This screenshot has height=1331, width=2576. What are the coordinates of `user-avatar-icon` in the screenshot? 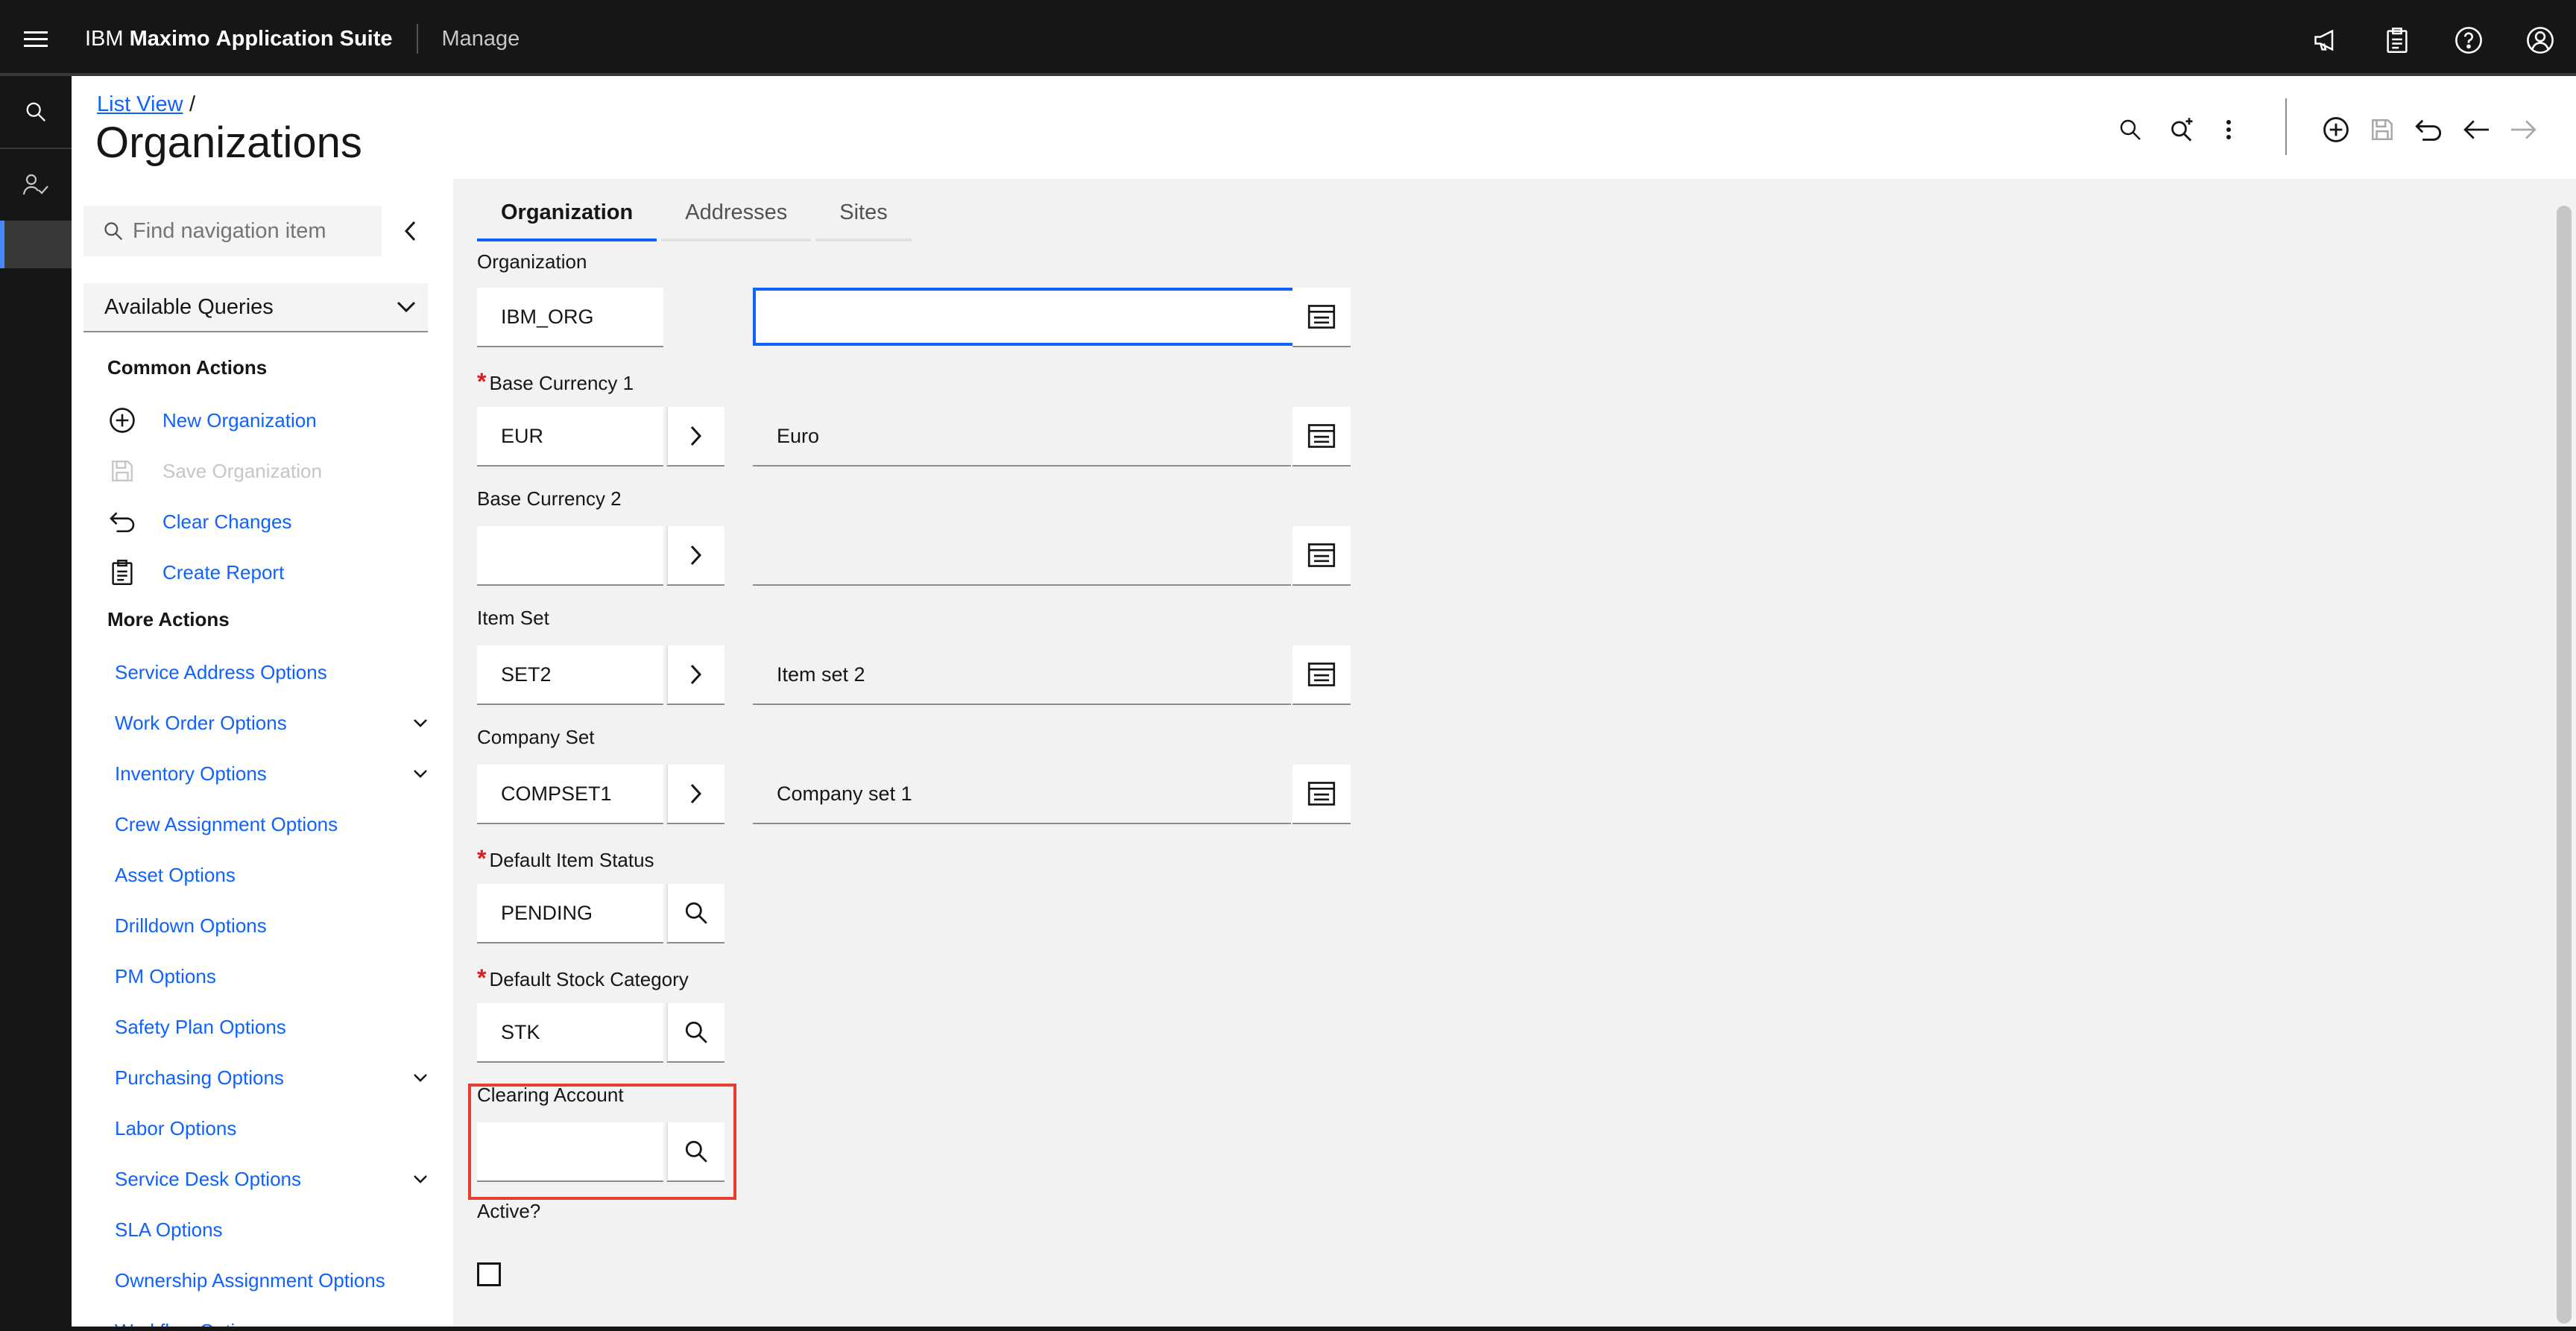 It's located at (2540, 40).